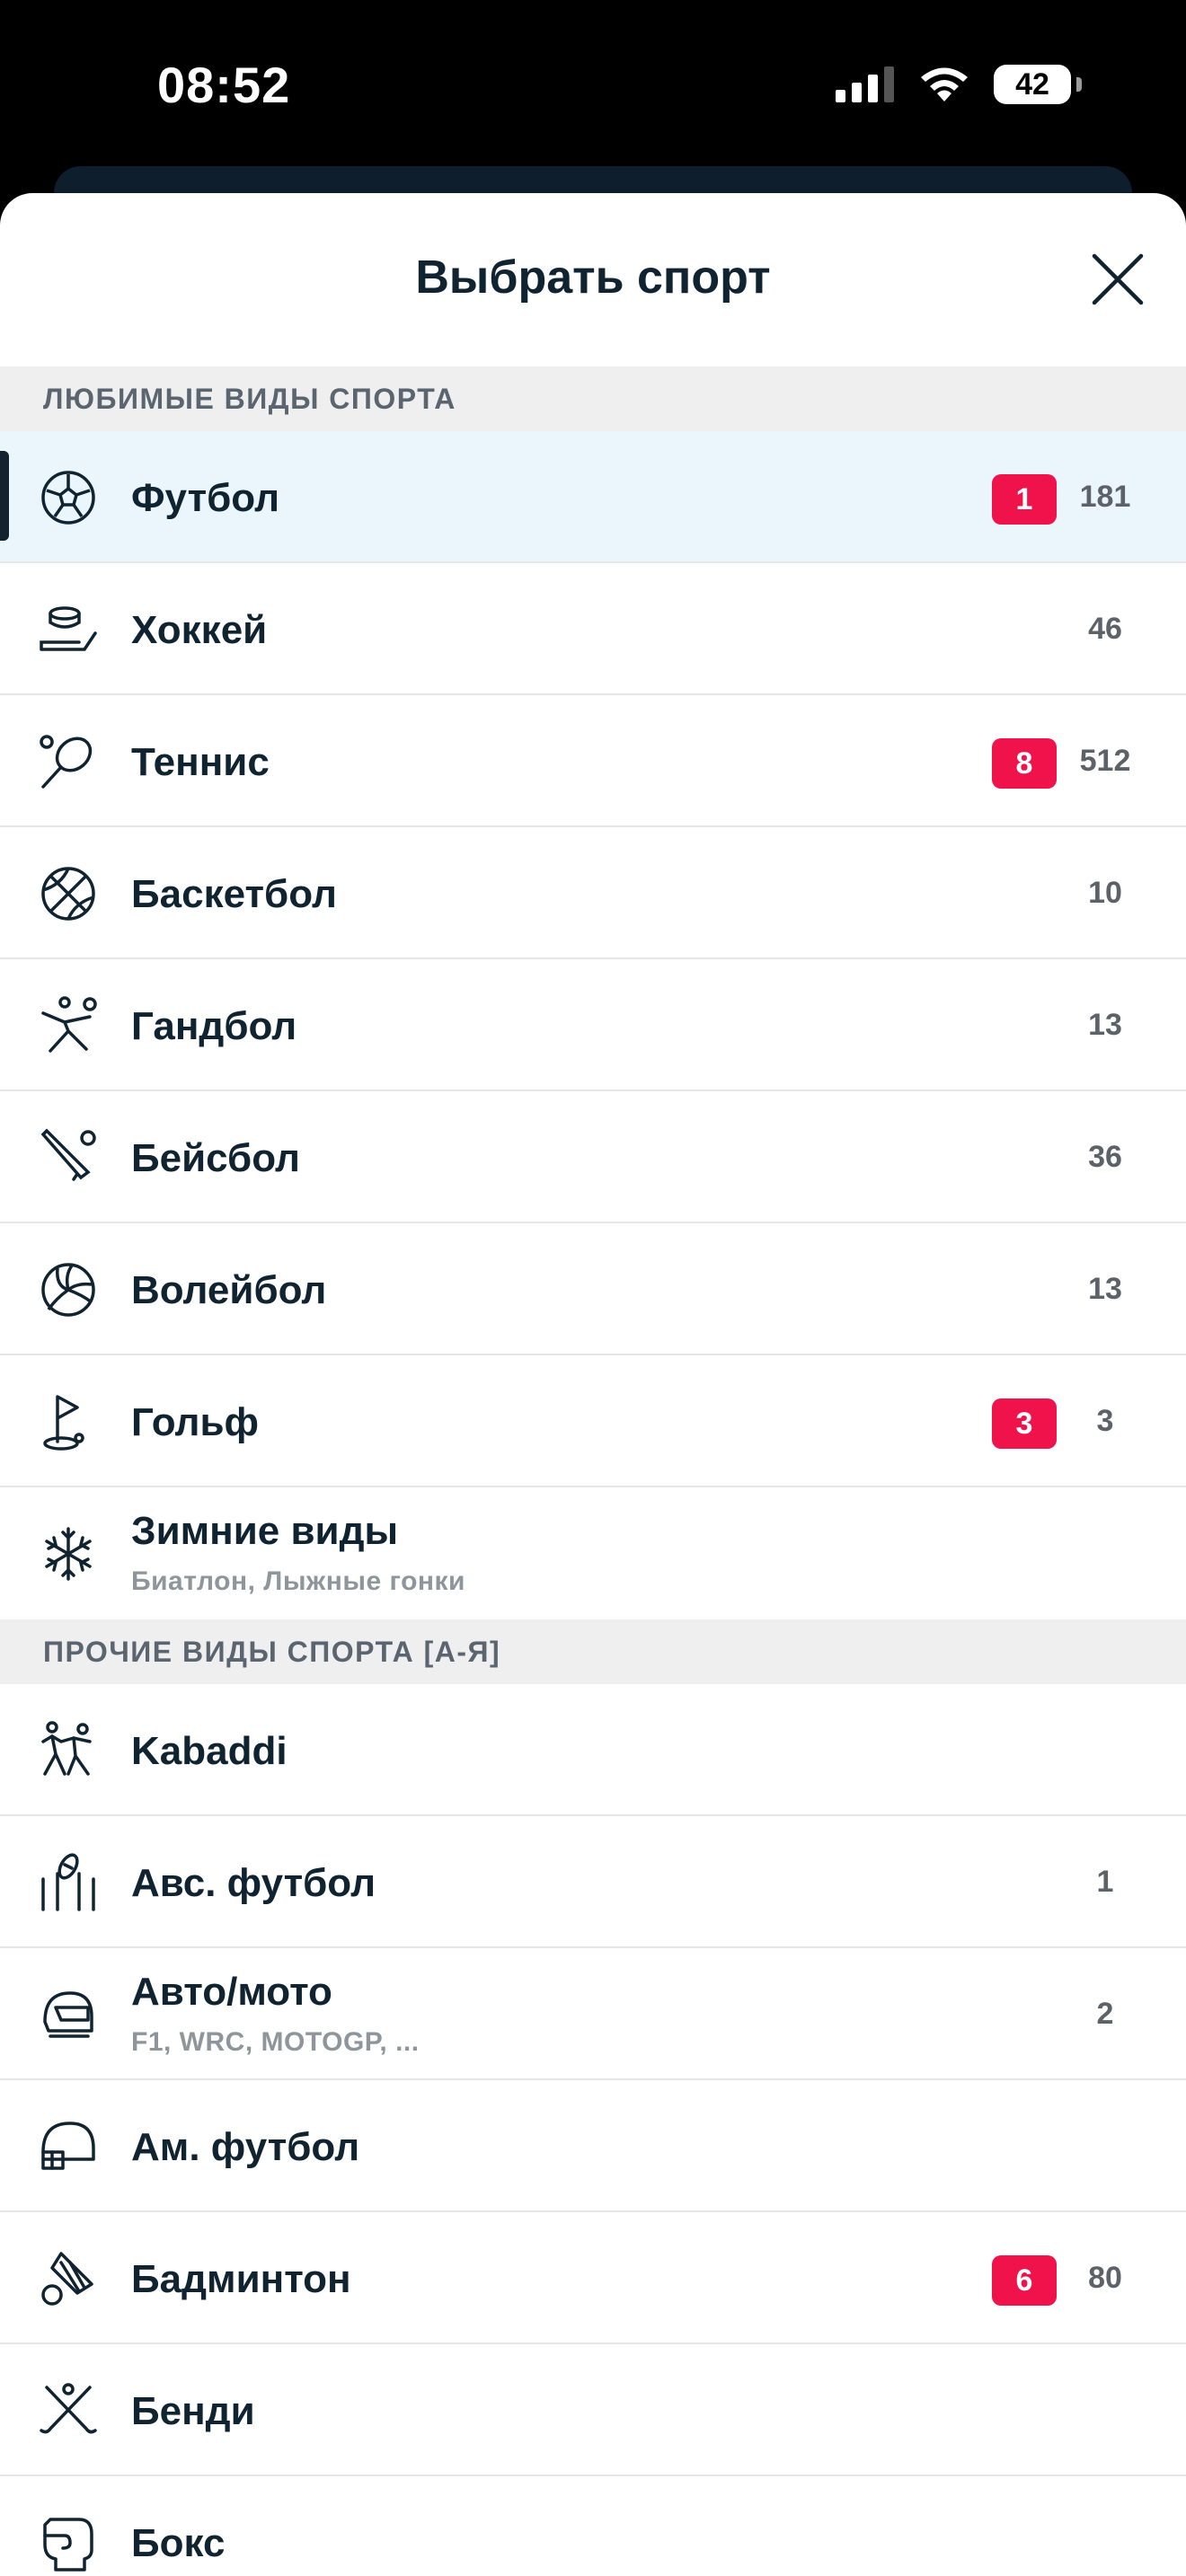  Describe the element at coordinates (193, 2411) in the screenshot. I see `sport-label: Бенди` at that location.